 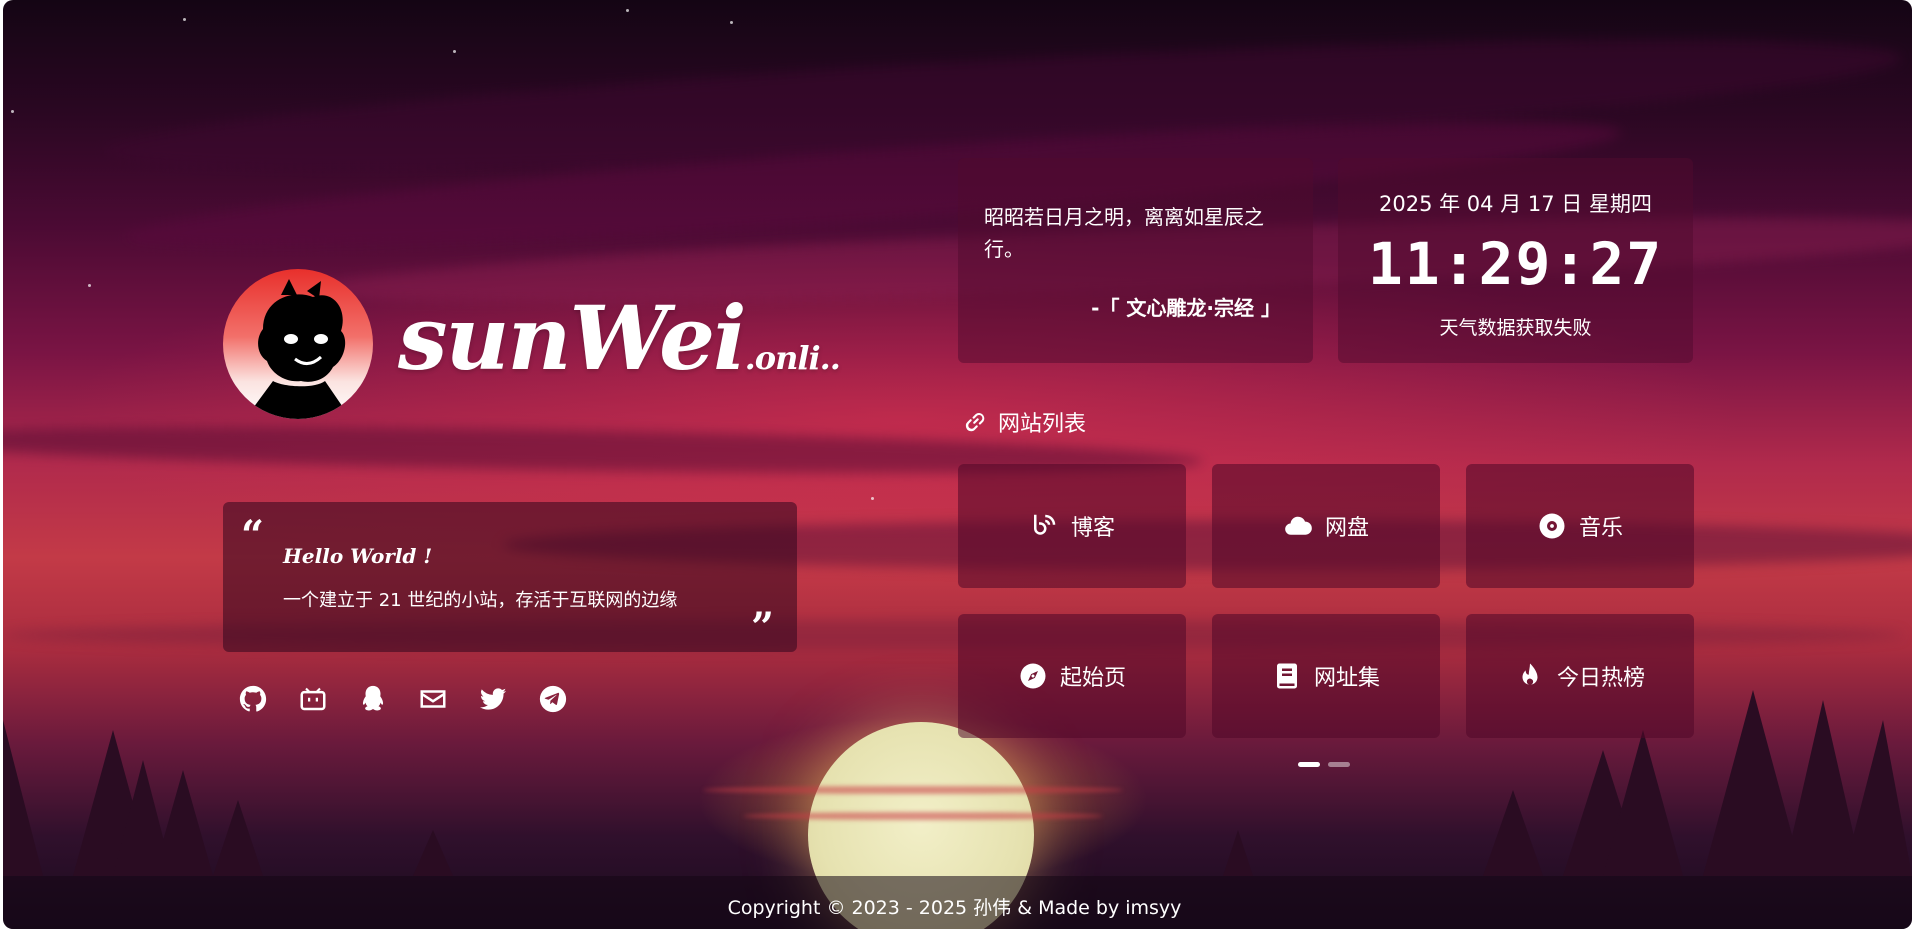 I want to click on avatar, so click(x=298, y=344).